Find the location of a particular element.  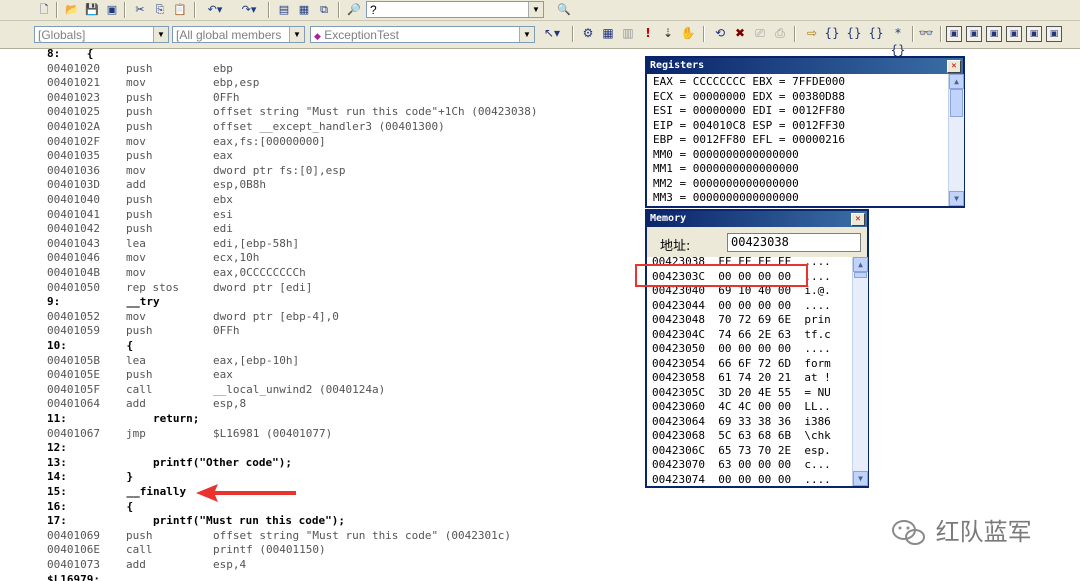

workspace-icon: ▤ is located at coordinates (284, 9).